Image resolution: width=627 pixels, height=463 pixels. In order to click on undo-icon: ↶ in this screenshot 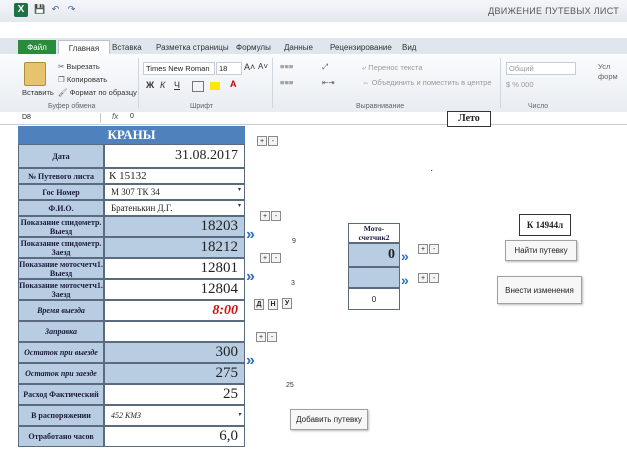, I will do `click(55, 9)`.